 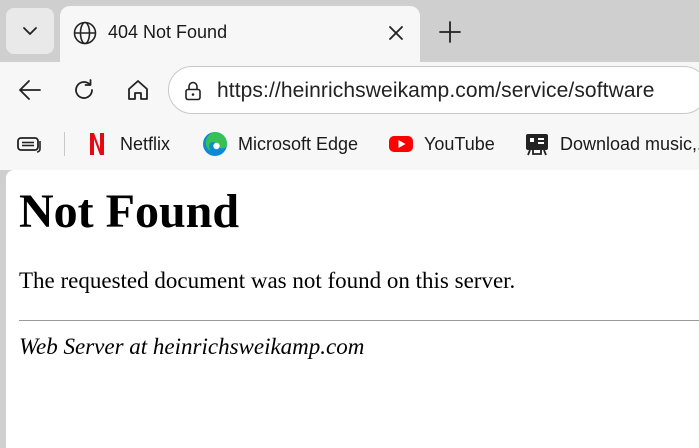 I want to click on refresh-button, so click(x=84, y=90).